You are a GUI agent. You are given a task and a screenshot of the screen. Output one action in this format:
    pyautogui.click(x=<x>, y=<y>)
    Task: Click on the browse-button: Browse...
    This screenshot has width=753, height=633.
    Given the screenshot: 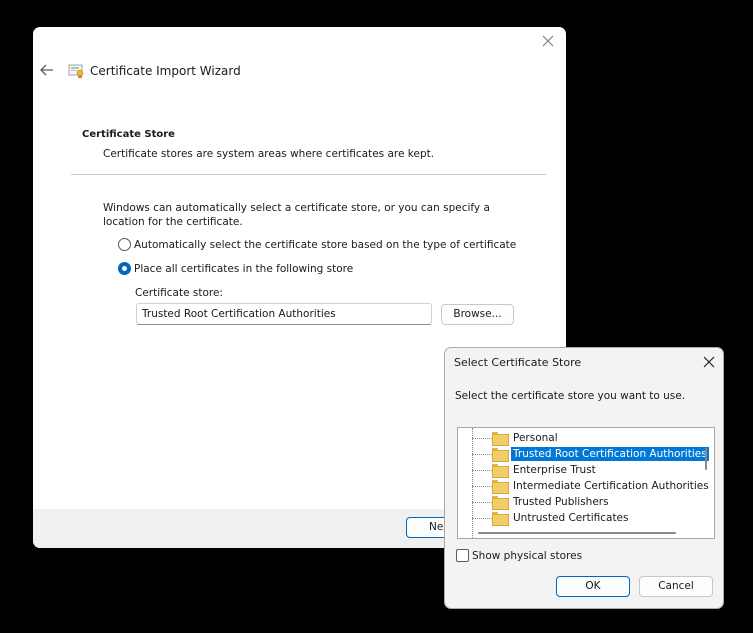 What is the action you would take?
    pyautogui.click(x=477, y=314)
    